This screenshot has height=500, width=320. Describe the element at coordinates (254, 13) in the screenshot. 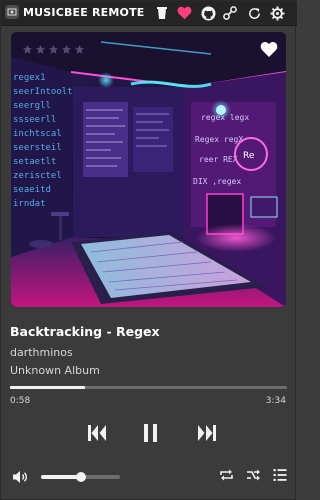

I see `refresh-icon` at that location.